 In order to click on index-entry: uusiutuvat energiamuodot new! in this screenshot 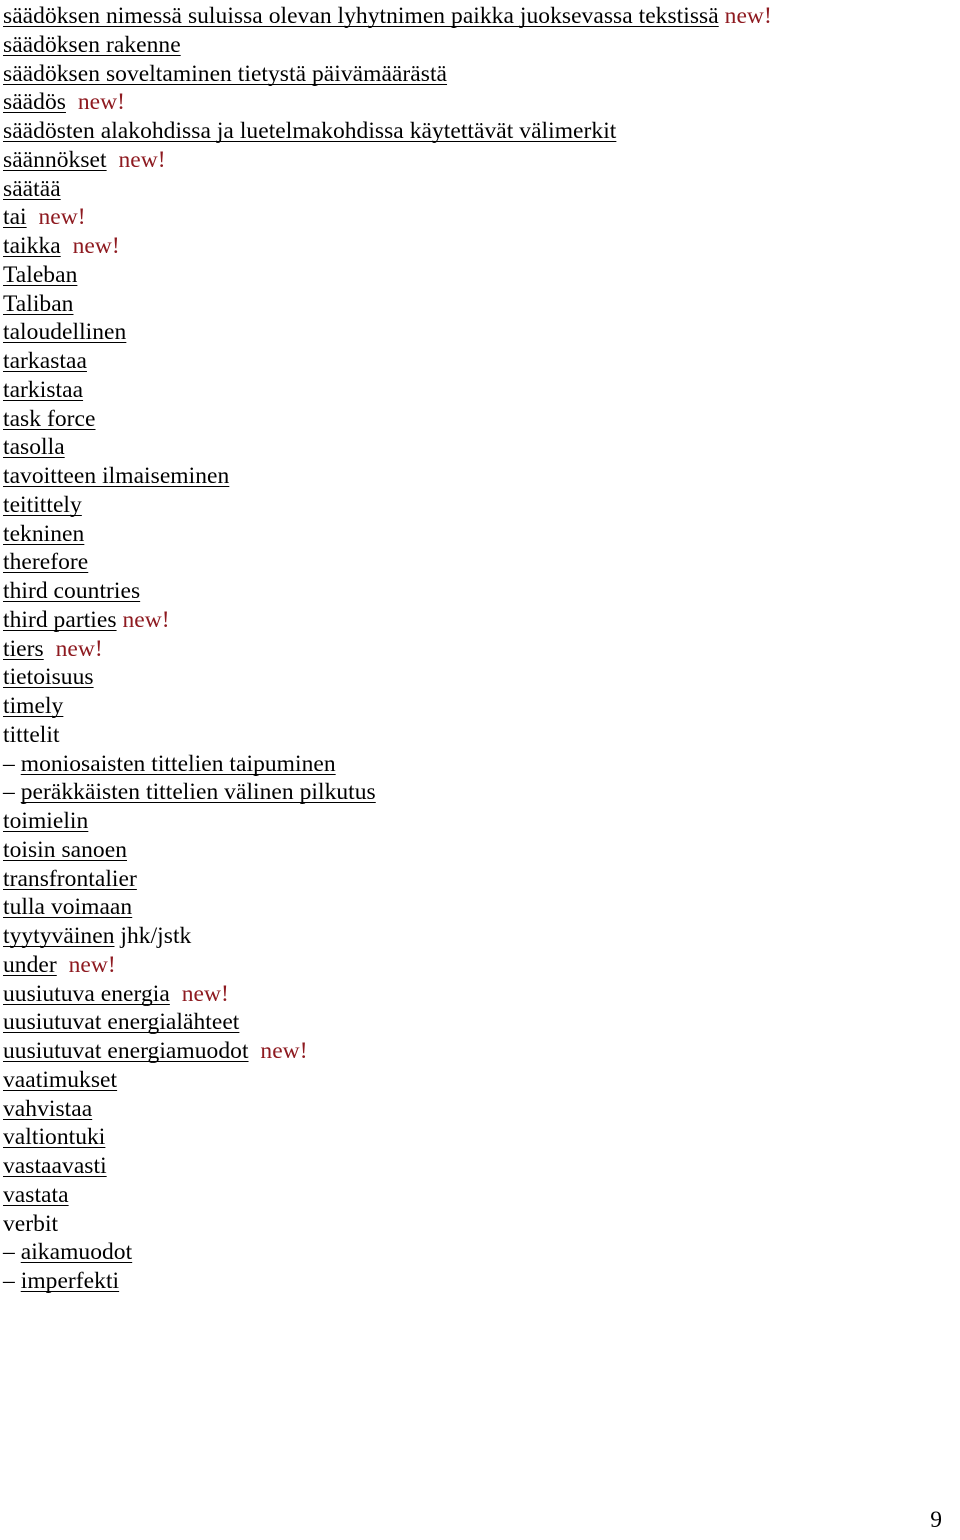, I will do `click(481, 1051)`.